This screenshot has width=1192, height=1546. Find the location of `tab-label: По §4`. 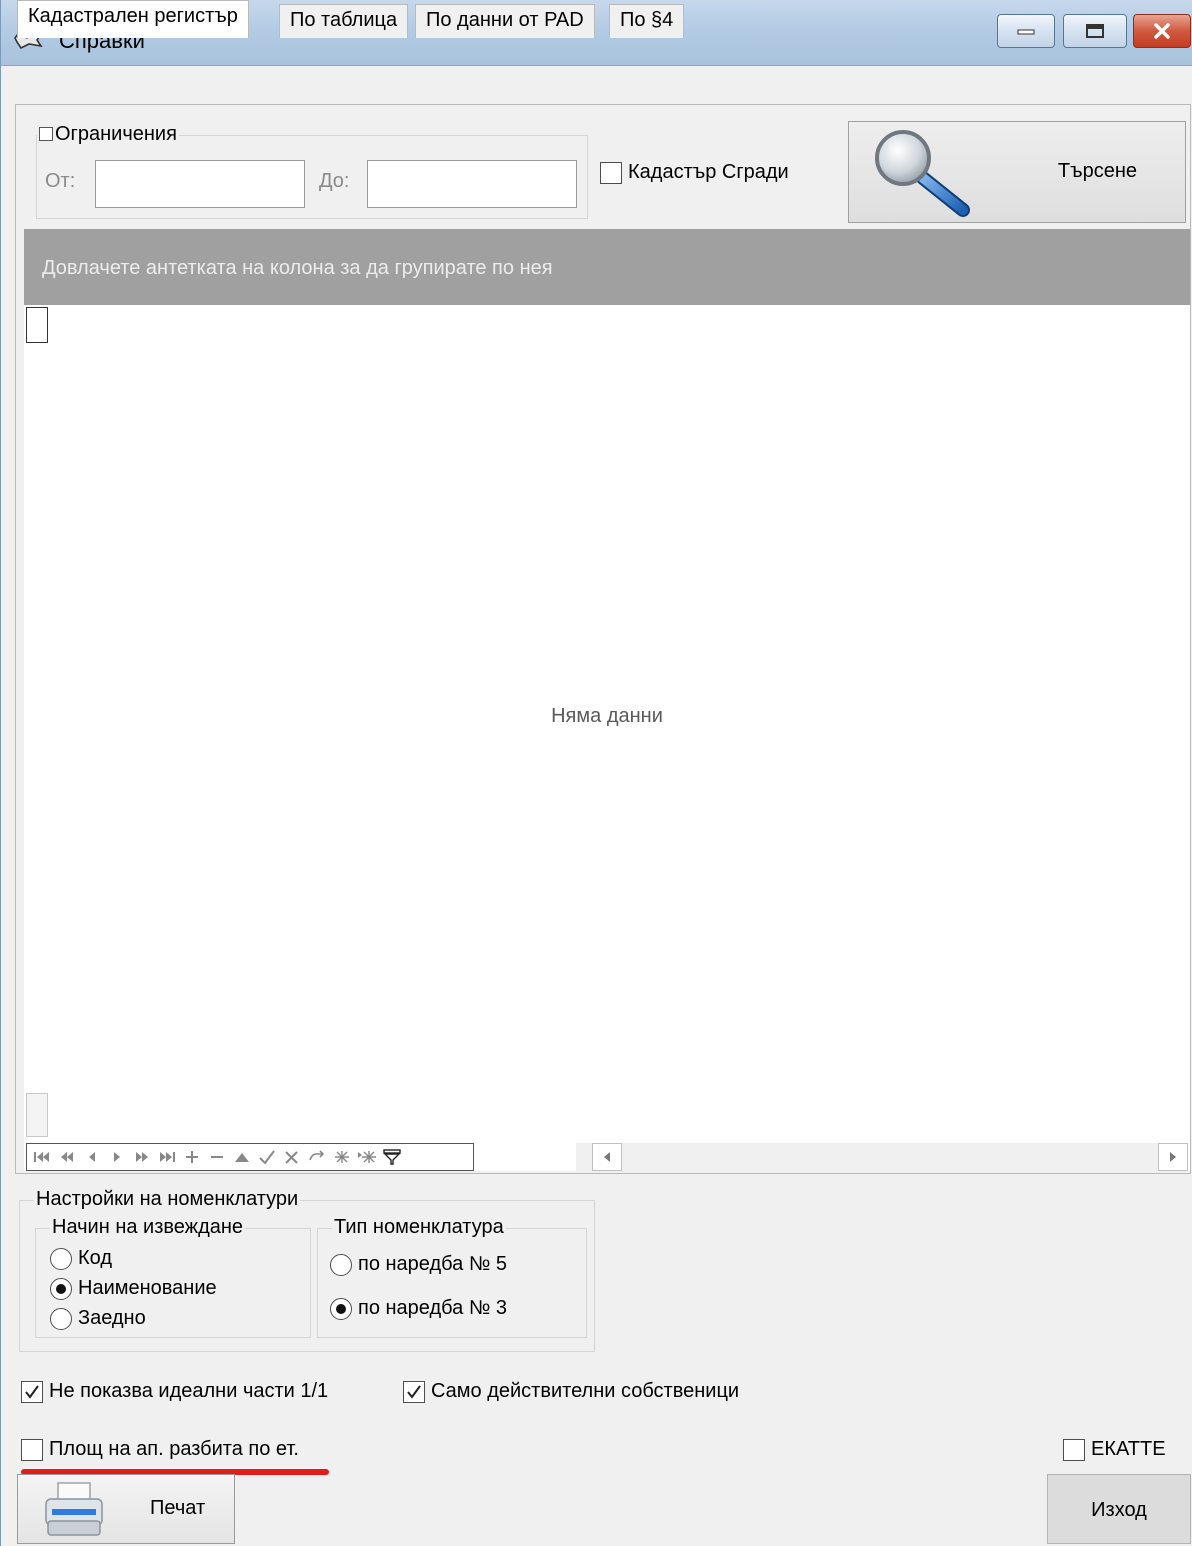

tab-label: По §4 is located at coordinates (647, 20).